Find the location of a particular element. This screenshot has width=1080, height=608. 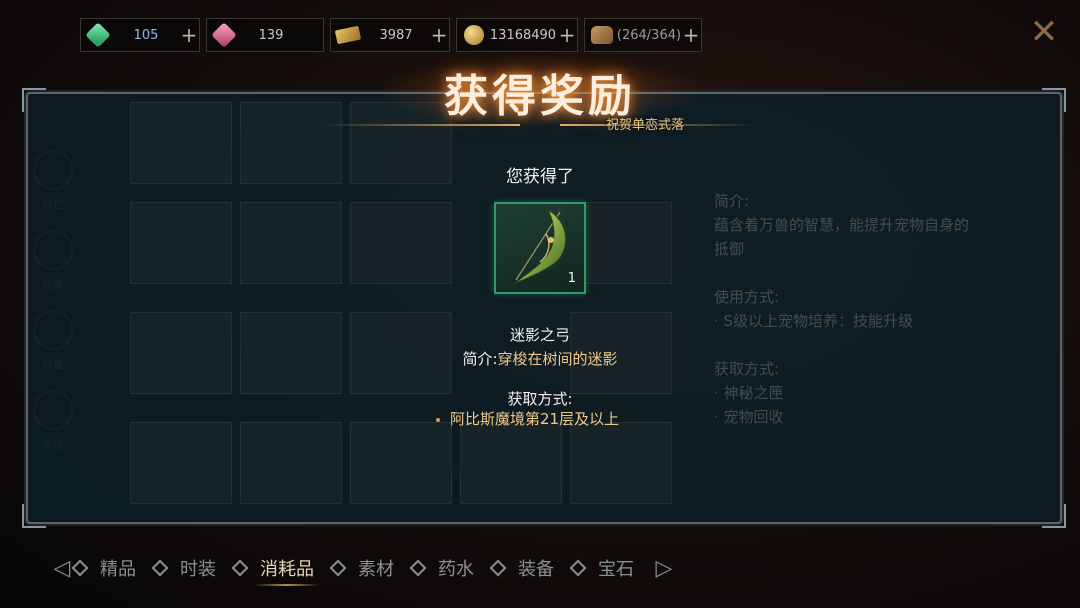

gold-coins-icon is located at coordinates (474, 35).